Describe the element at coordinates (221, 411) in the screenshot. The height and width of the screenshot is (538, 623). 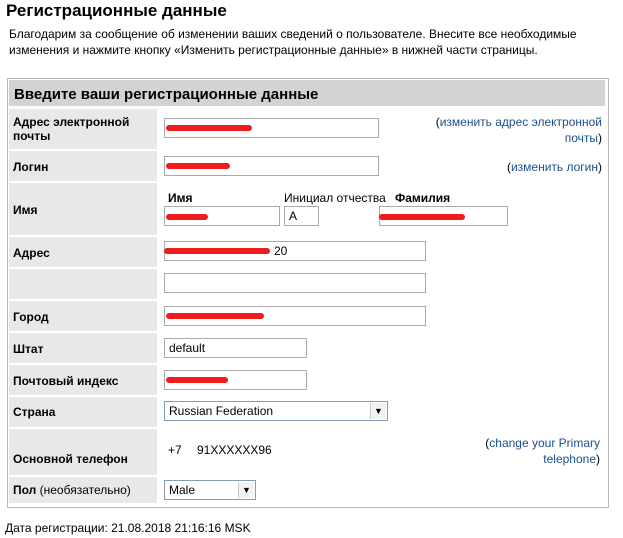
I see `country-selected-value: Russian Federation` at that location.